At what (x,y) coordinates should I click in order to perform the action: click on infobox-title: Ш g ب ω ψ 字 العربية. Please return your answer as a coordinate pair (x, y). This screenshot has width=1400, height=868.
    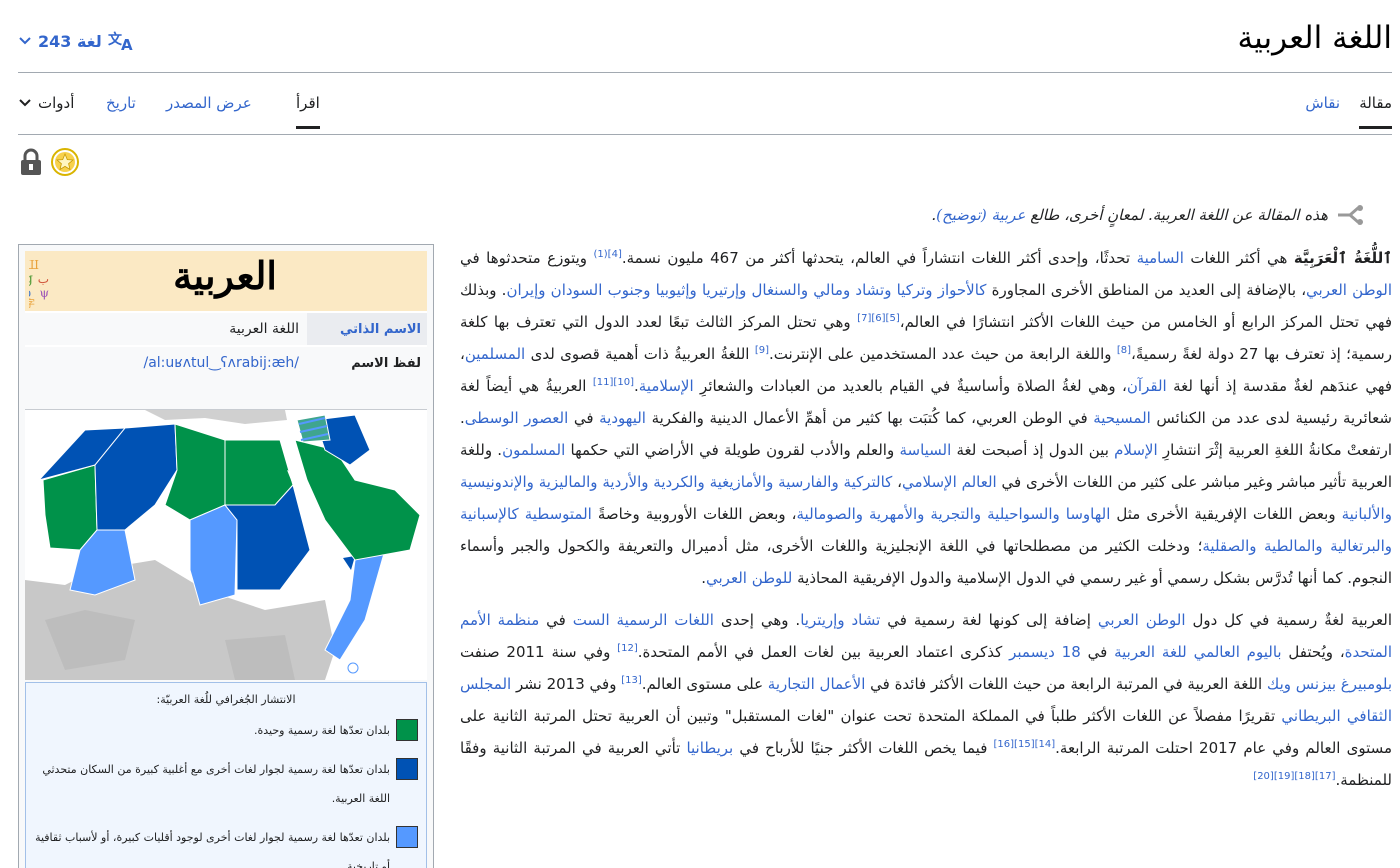
    Looking at the image, I should click on (226, 281).